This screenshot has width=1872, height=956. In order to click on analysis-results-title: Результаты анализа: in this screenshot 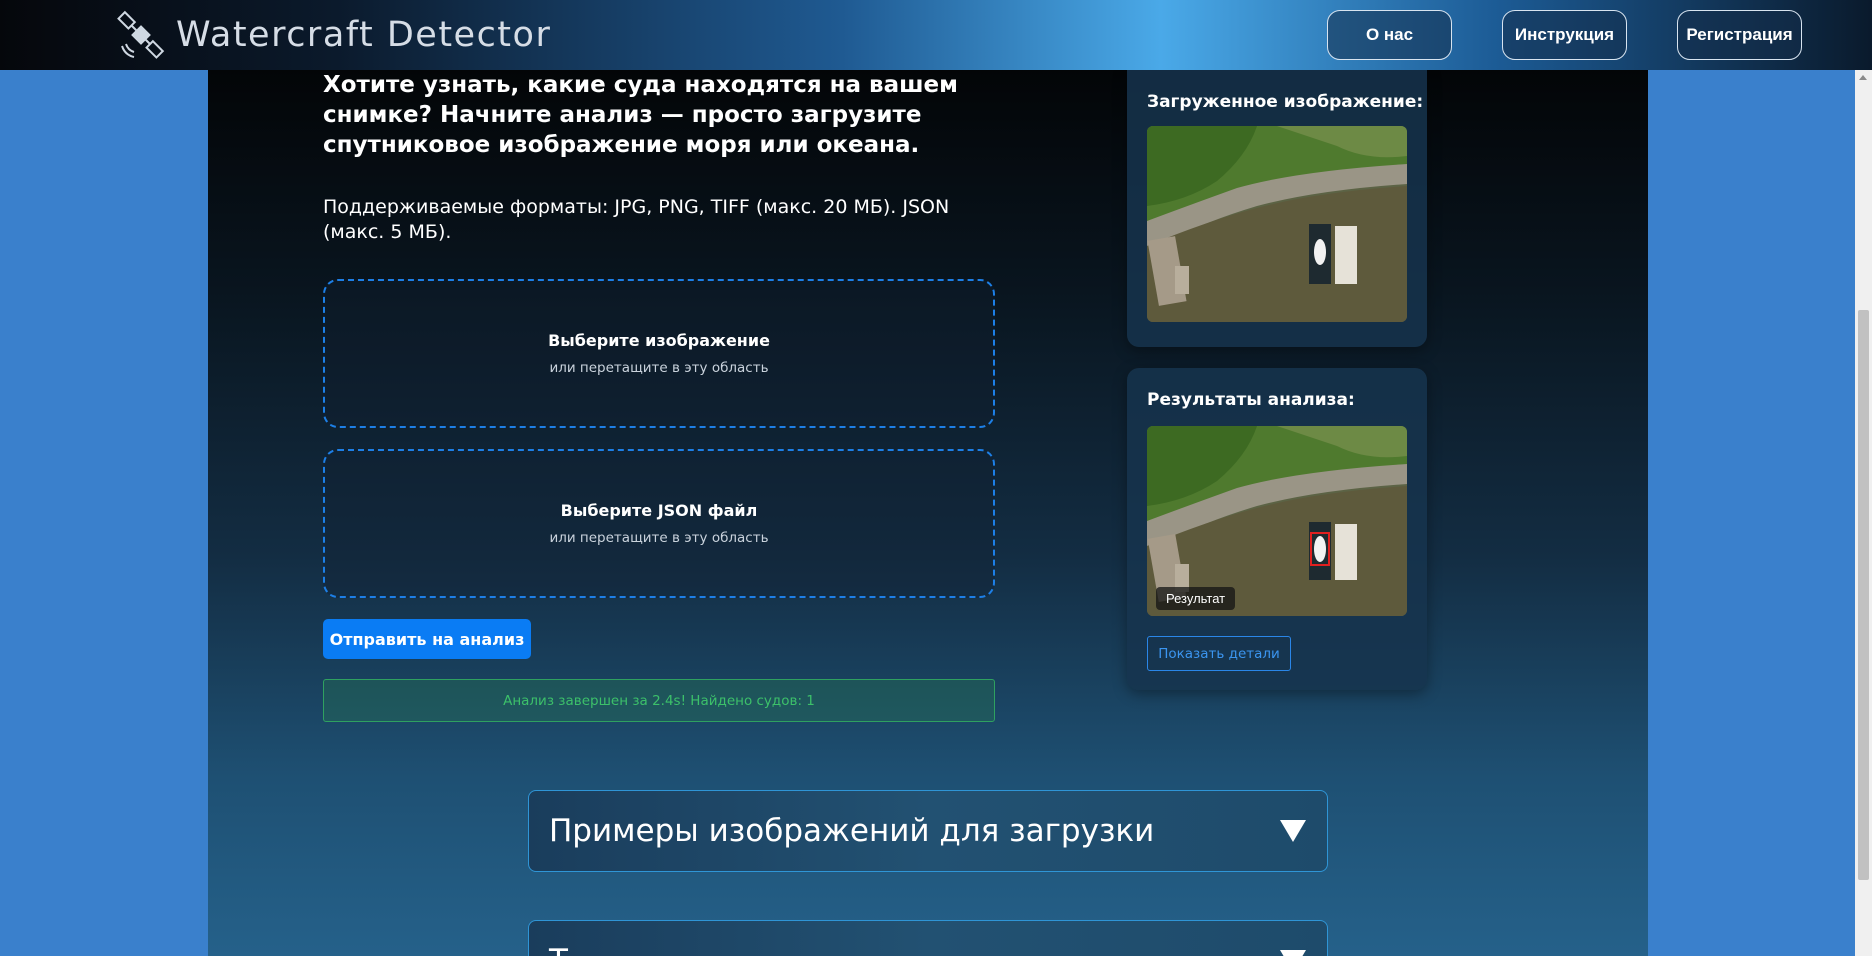, I will do `click(1251, 400)`.